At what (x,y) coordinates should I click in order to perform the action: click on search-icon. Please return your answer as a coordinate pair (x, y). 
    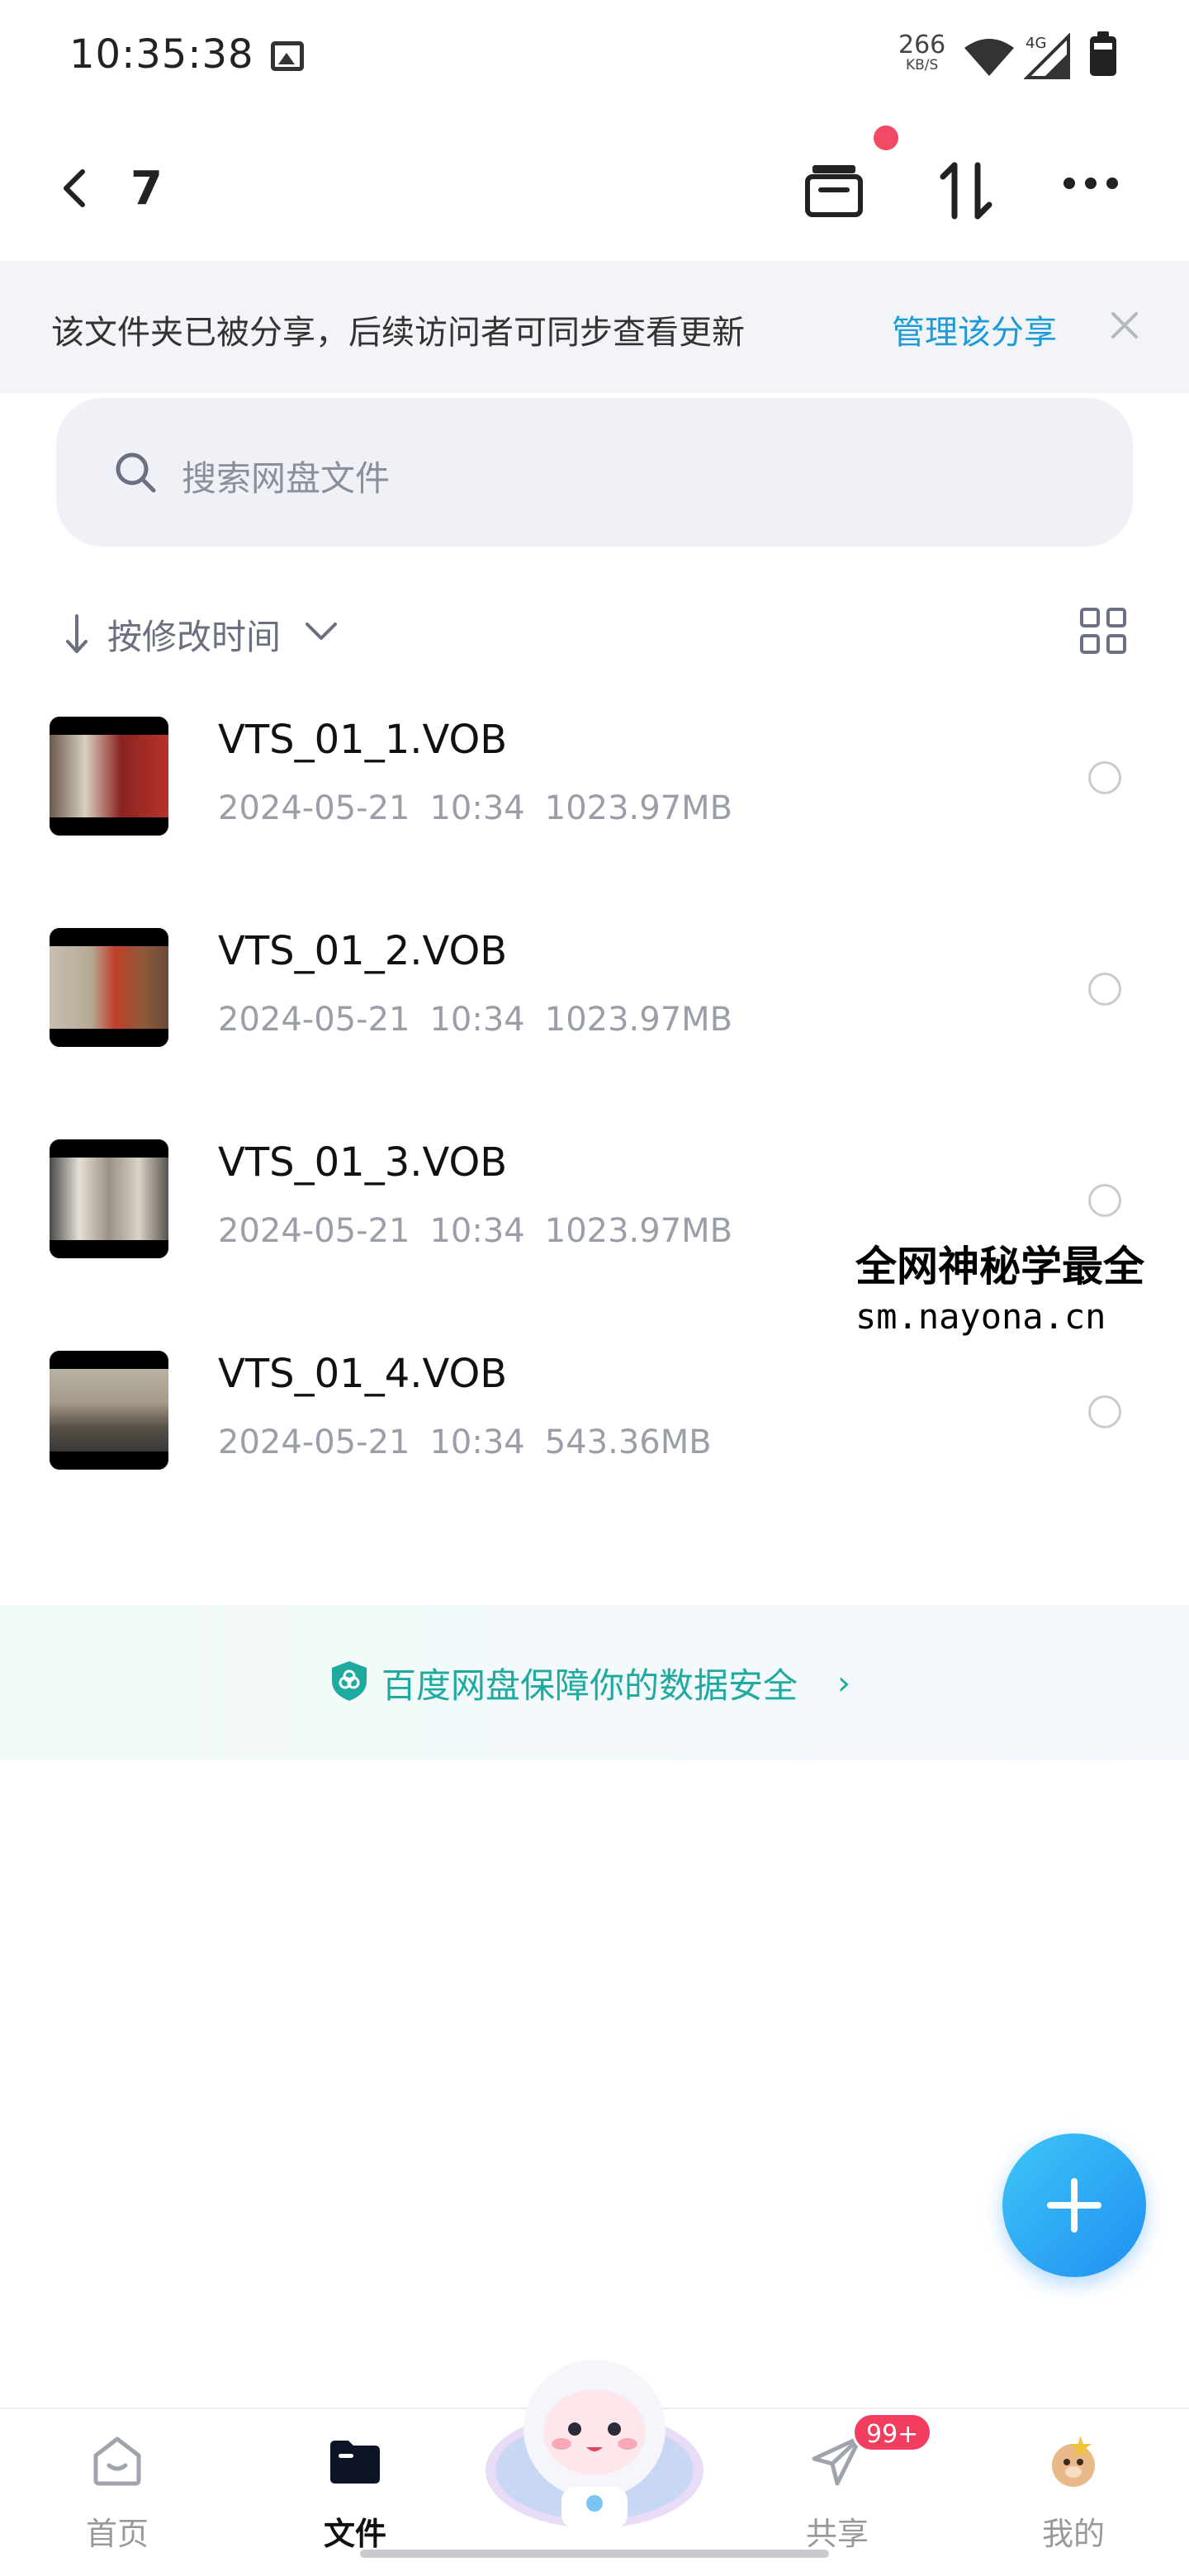
    Looking at the image, I should click on (136, 472).